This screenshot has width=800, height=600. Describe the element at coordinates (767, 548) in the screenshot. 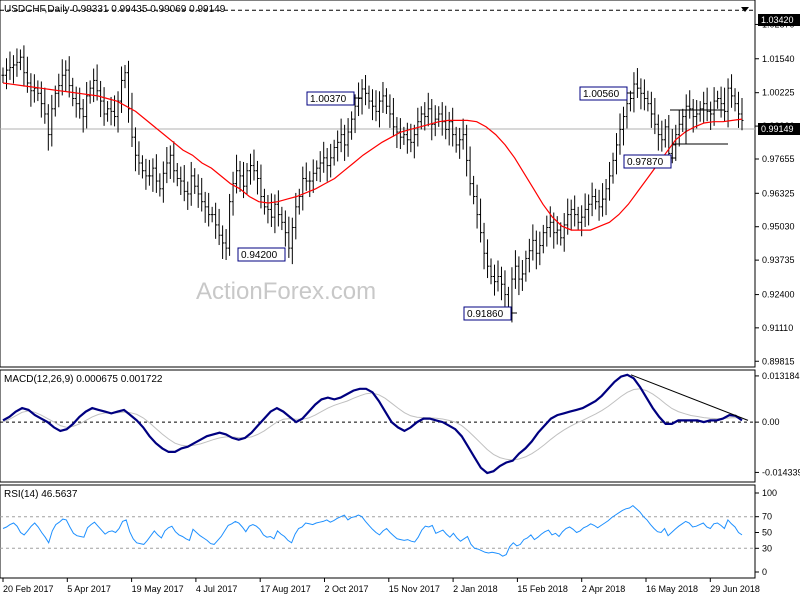

I see `rsi-tick-label: 30` at that location.